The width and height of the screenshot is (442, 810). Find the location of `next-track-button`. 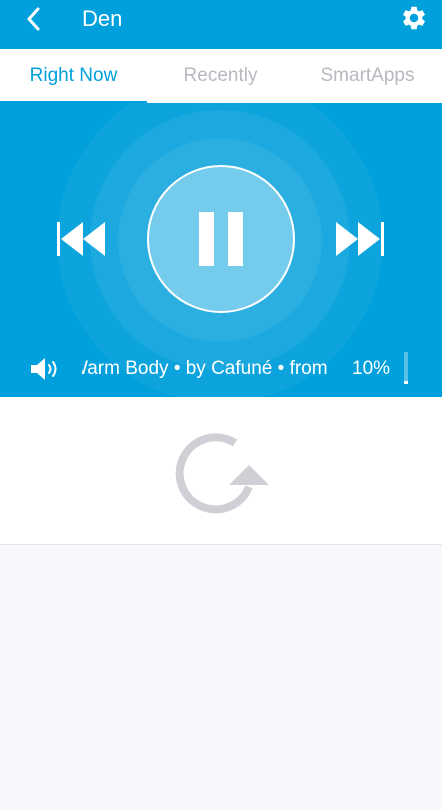

next-track-button is located at coordinates (361, 239).